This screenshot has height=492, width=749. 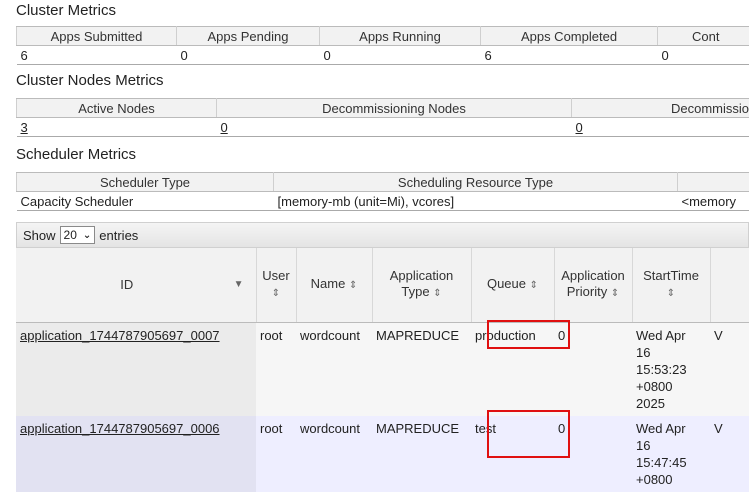 I want to click on header-active-nodes: Active Nodes, so click(x=117, y=108).